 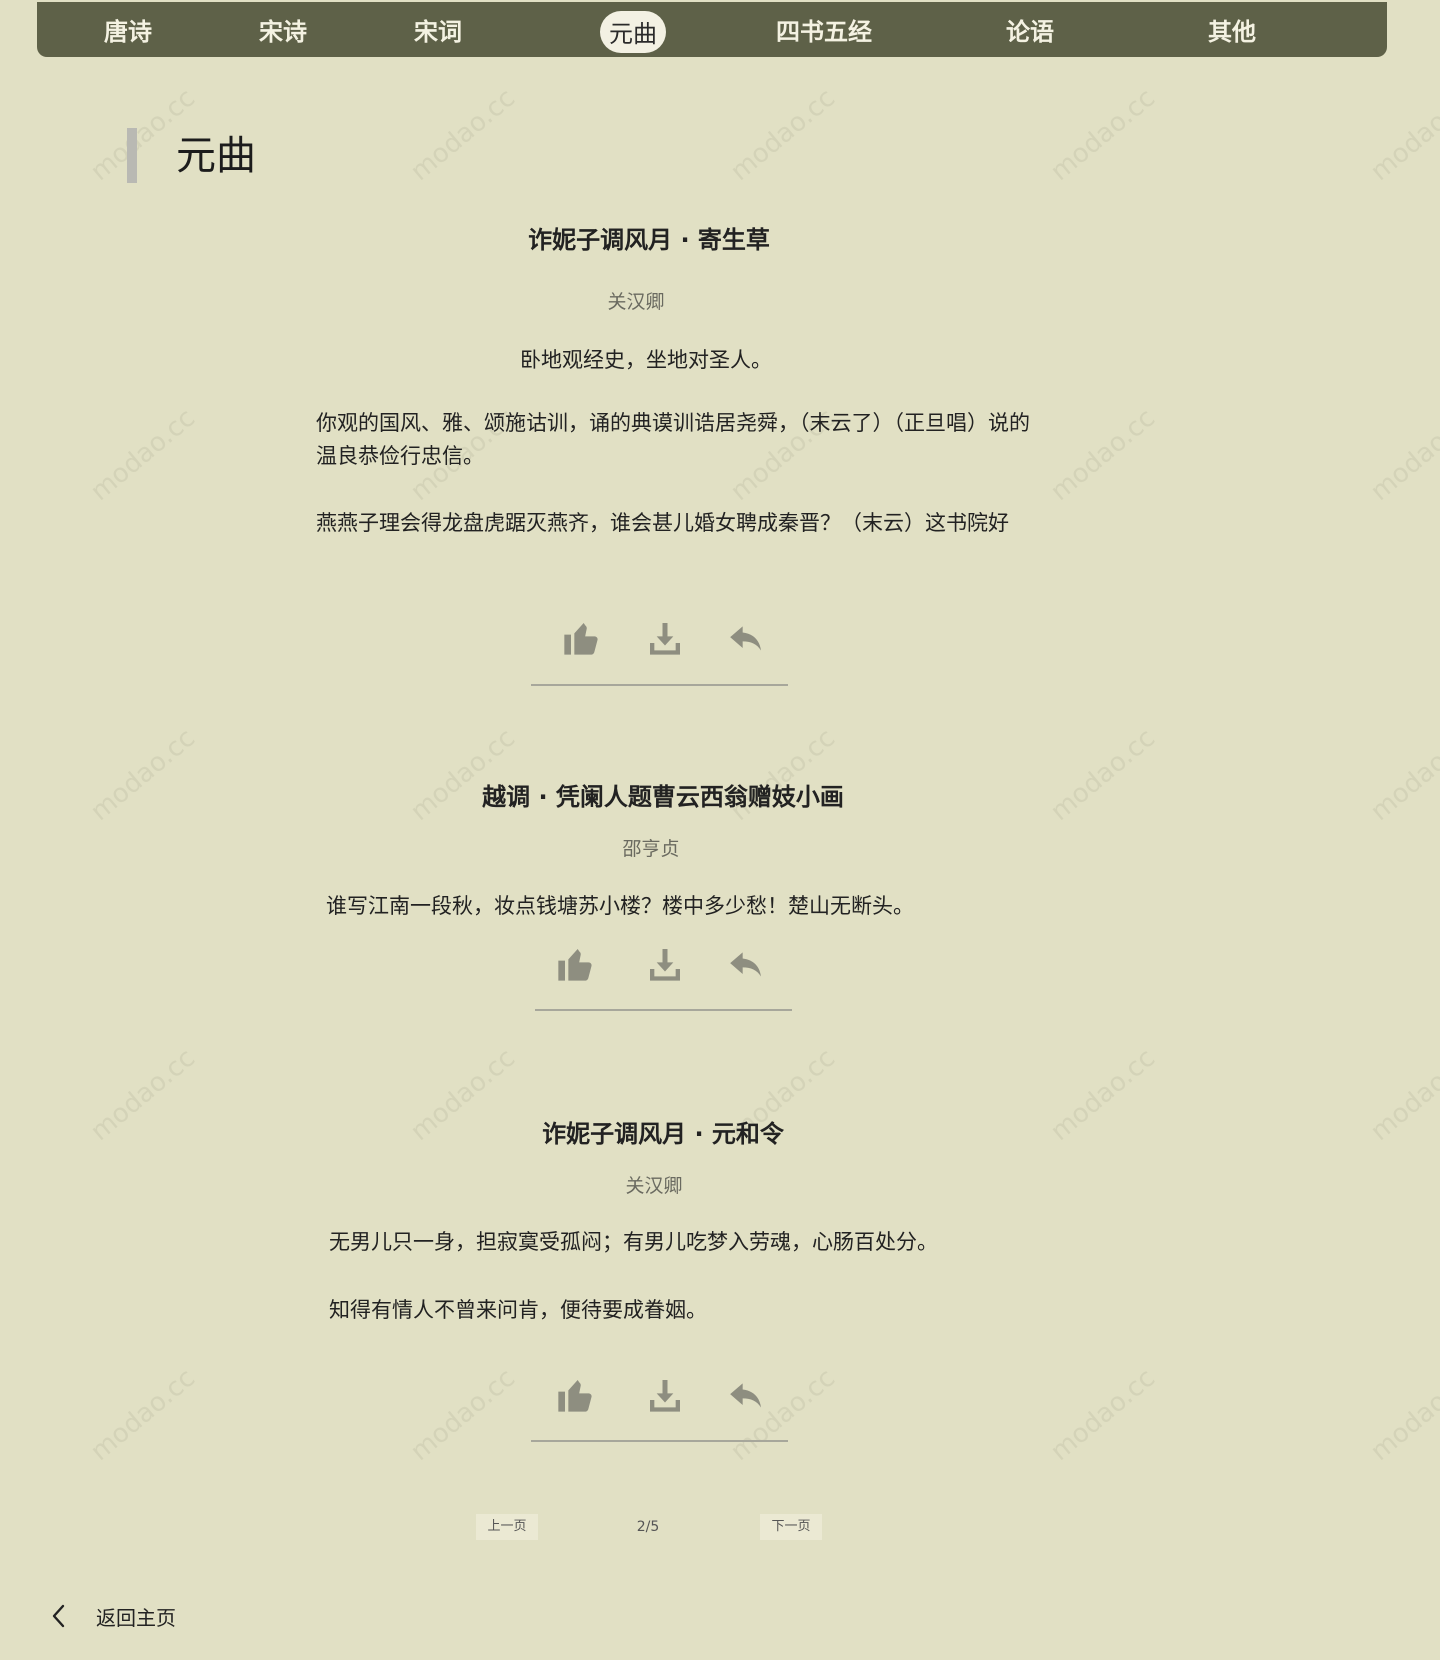 What do you see at coordinates (633, 1242) in the screenshot?
I see `poem-line: 无男儿只一身，担寂寞受孤闷；有男儿吃梦入劳魂，心肠百处分。` at bounding box center [633, 1242].